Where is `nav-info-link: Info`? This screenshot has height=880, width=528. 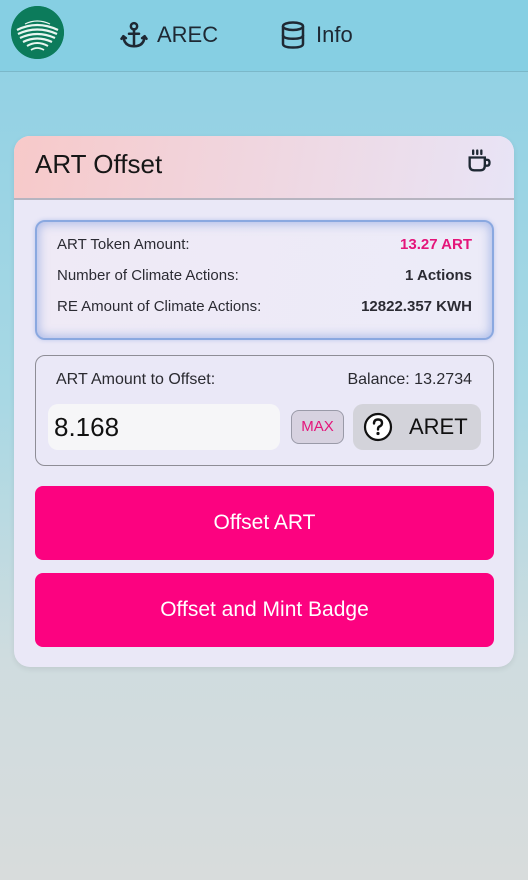
nav-info-link: Info is located at coordinates (315, 35).